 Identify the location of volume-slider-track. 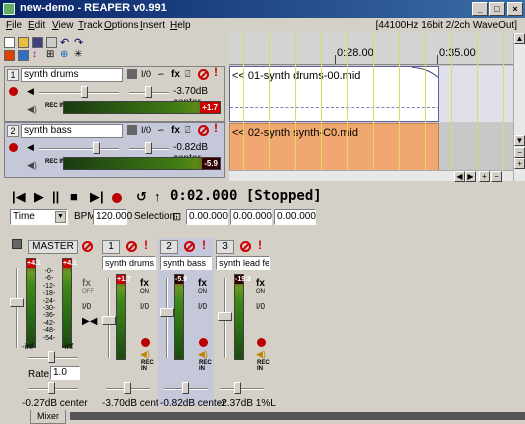
(79, 93).